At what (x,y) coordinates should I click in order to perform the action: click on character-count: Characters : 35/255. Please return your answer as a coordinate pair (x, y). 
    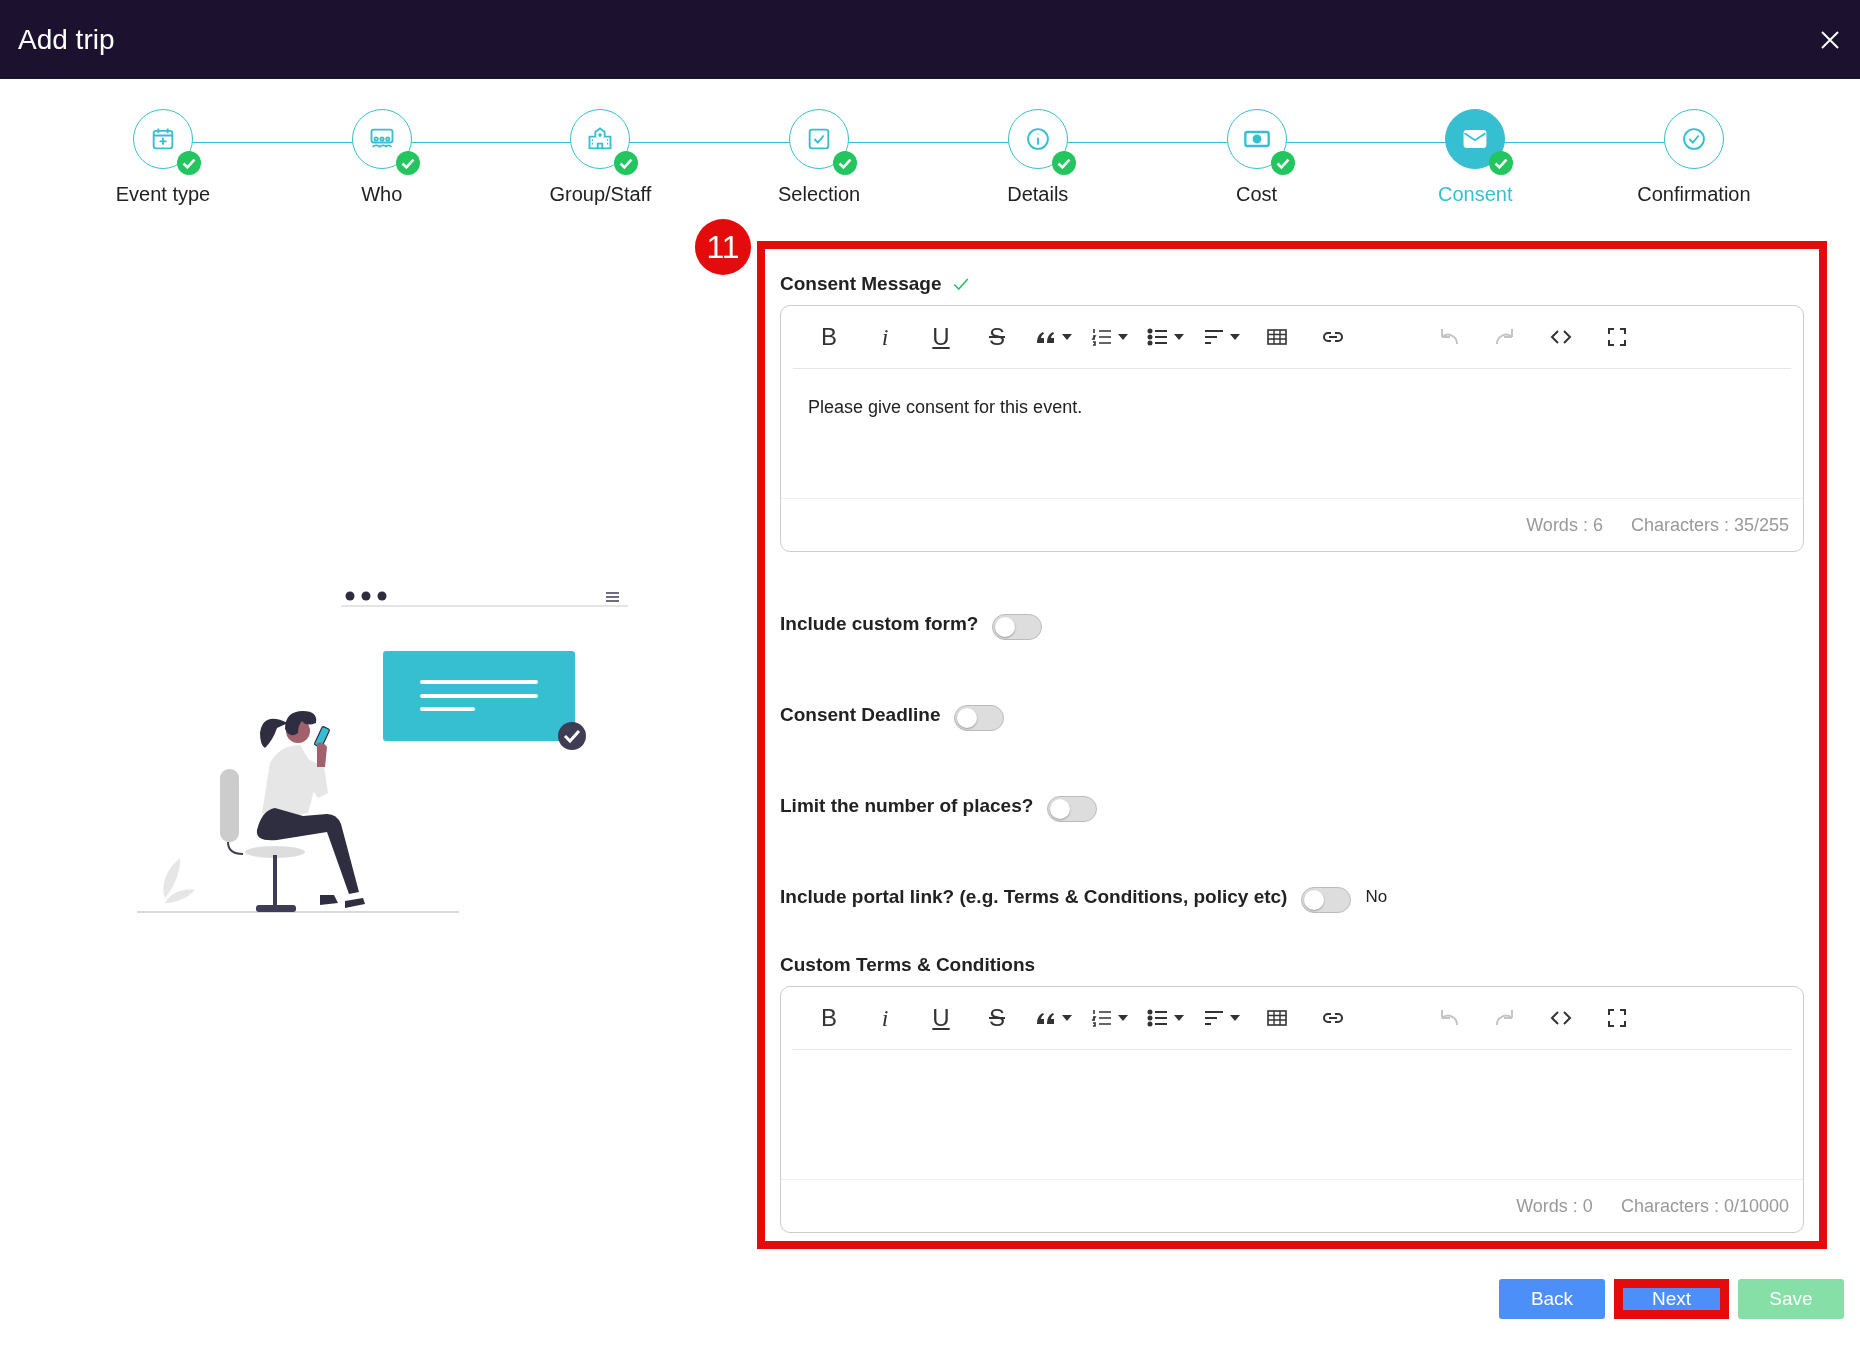
    Looking at the image, I should click on (1709, 525).